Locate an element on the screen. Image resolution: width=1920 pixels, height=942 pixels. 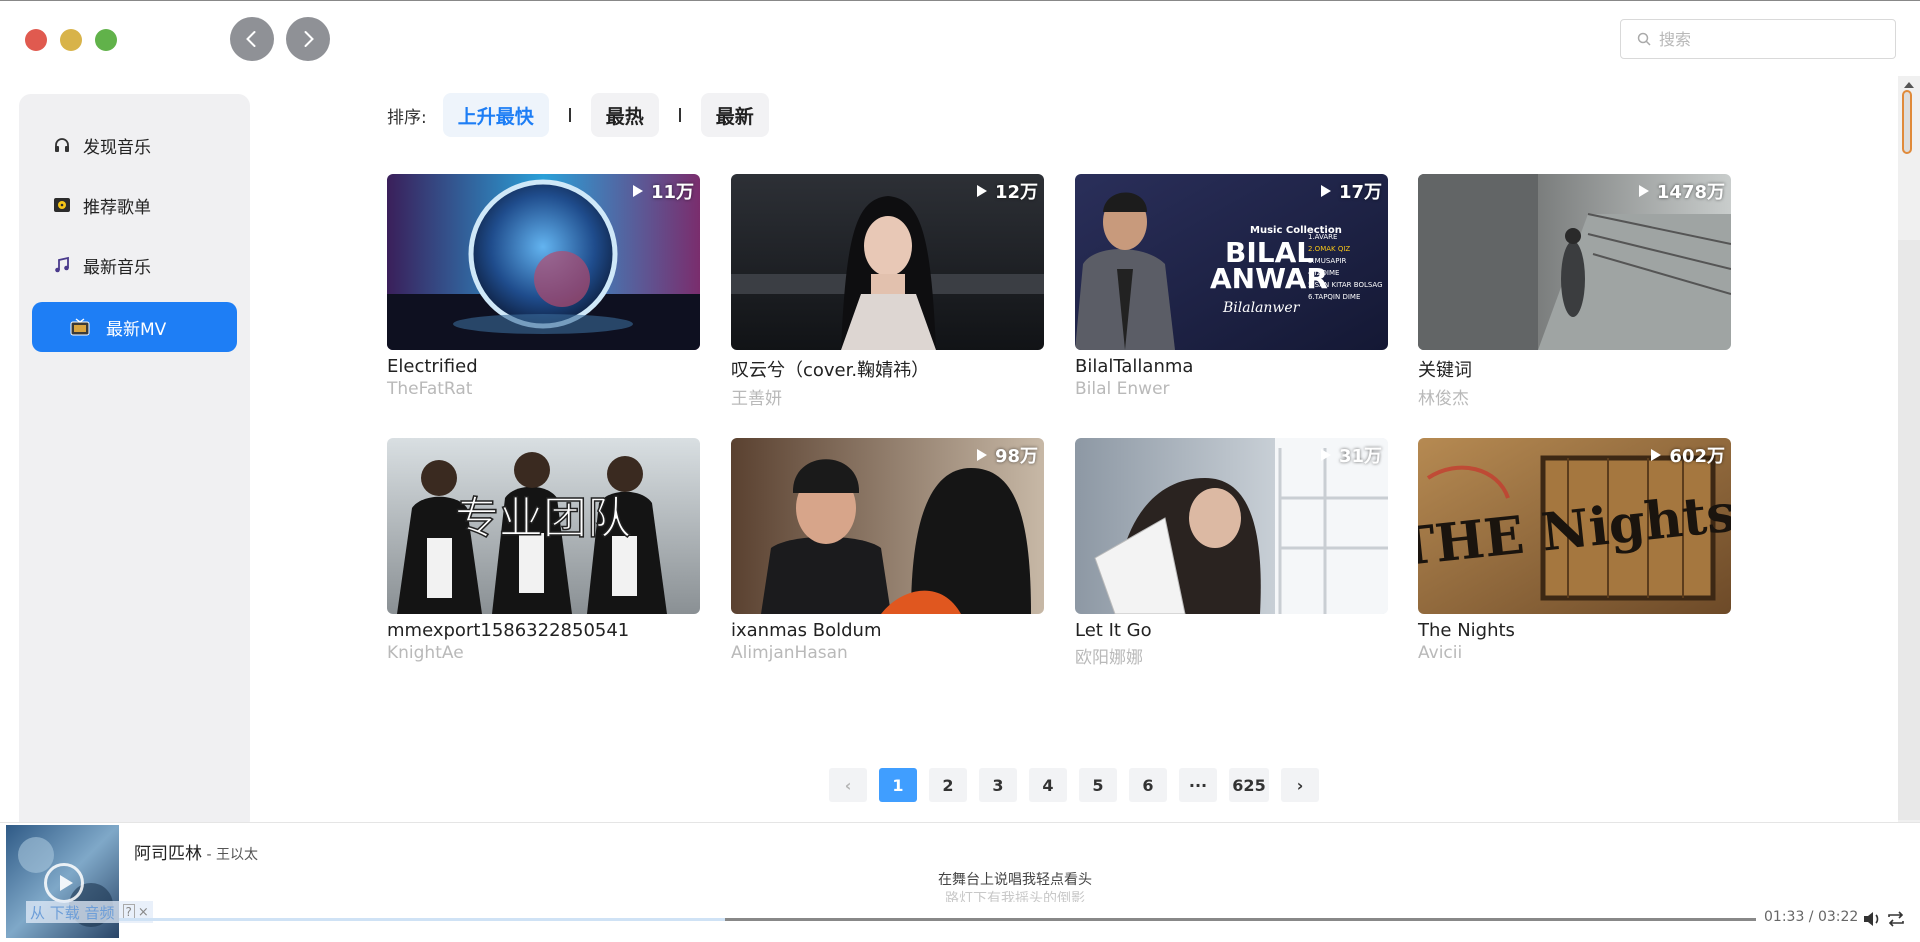
title-bar is located at coordinates (960, 40).